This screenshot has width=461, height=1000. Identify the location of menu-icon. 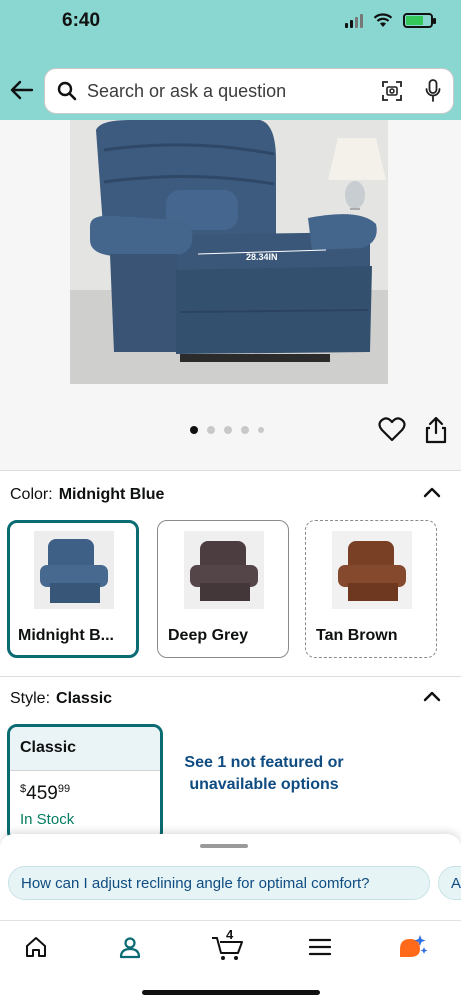
(320, 947).